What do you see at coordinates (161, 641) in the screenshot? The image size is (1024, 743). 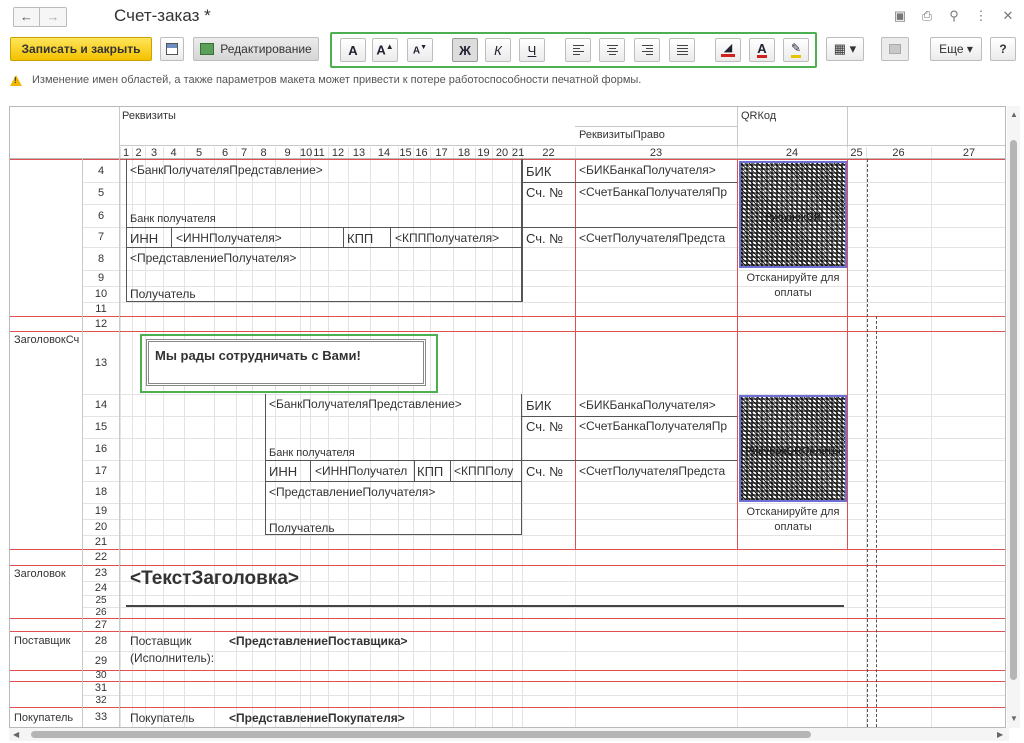 I see `supplier-label: Поставщик` at bounding box center [161, 641].